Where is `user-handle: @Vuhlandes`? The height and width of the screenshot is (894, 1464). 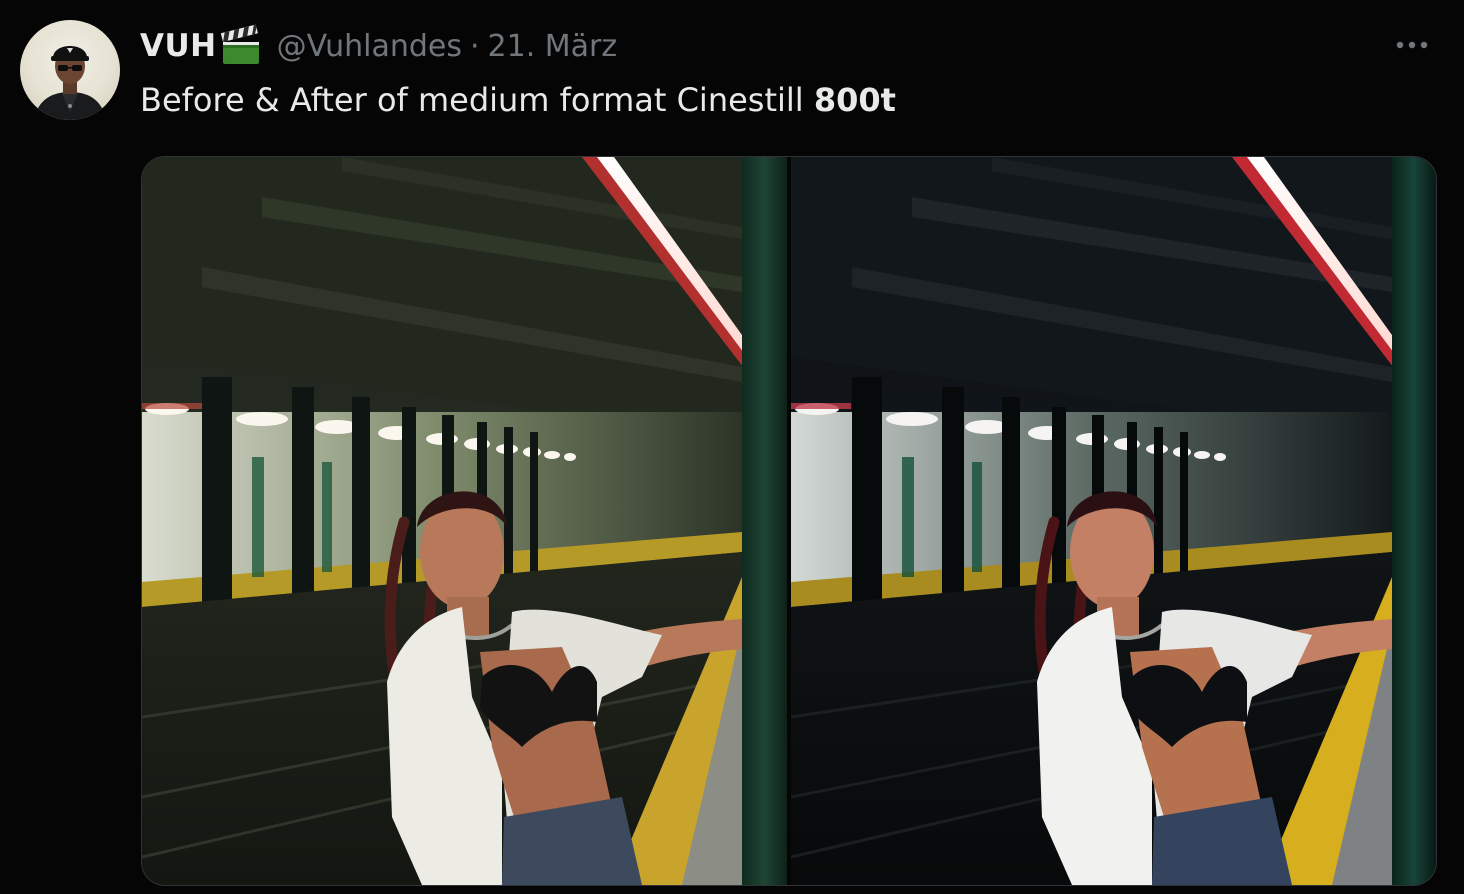 user-handle: @Vuhlandes is located at coordinates (369, 46).